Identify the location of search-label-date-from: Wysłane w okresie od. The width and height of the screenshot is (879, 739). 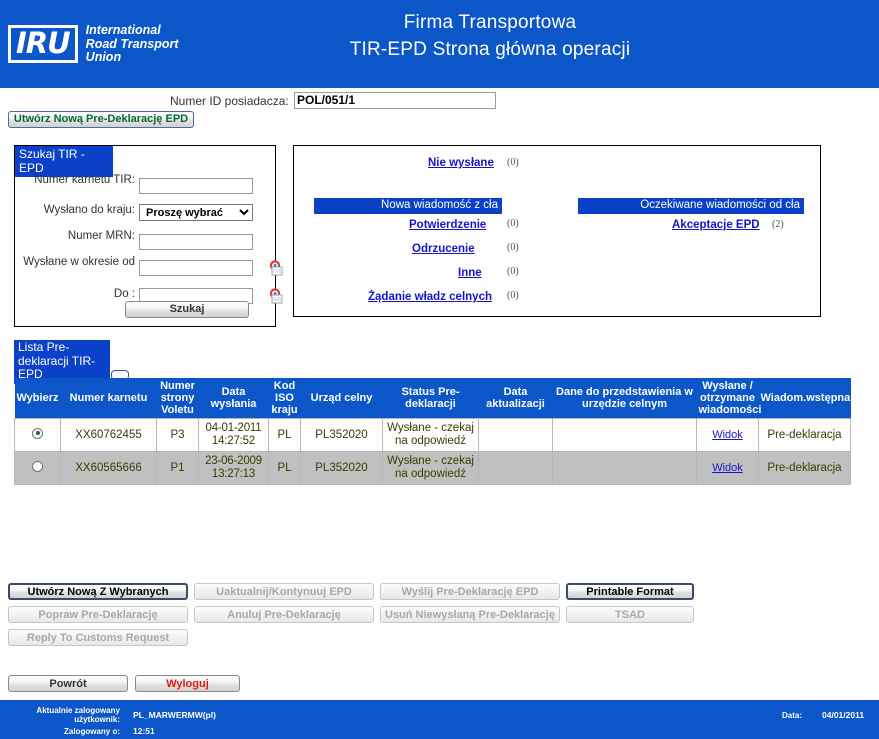
(79, 262).